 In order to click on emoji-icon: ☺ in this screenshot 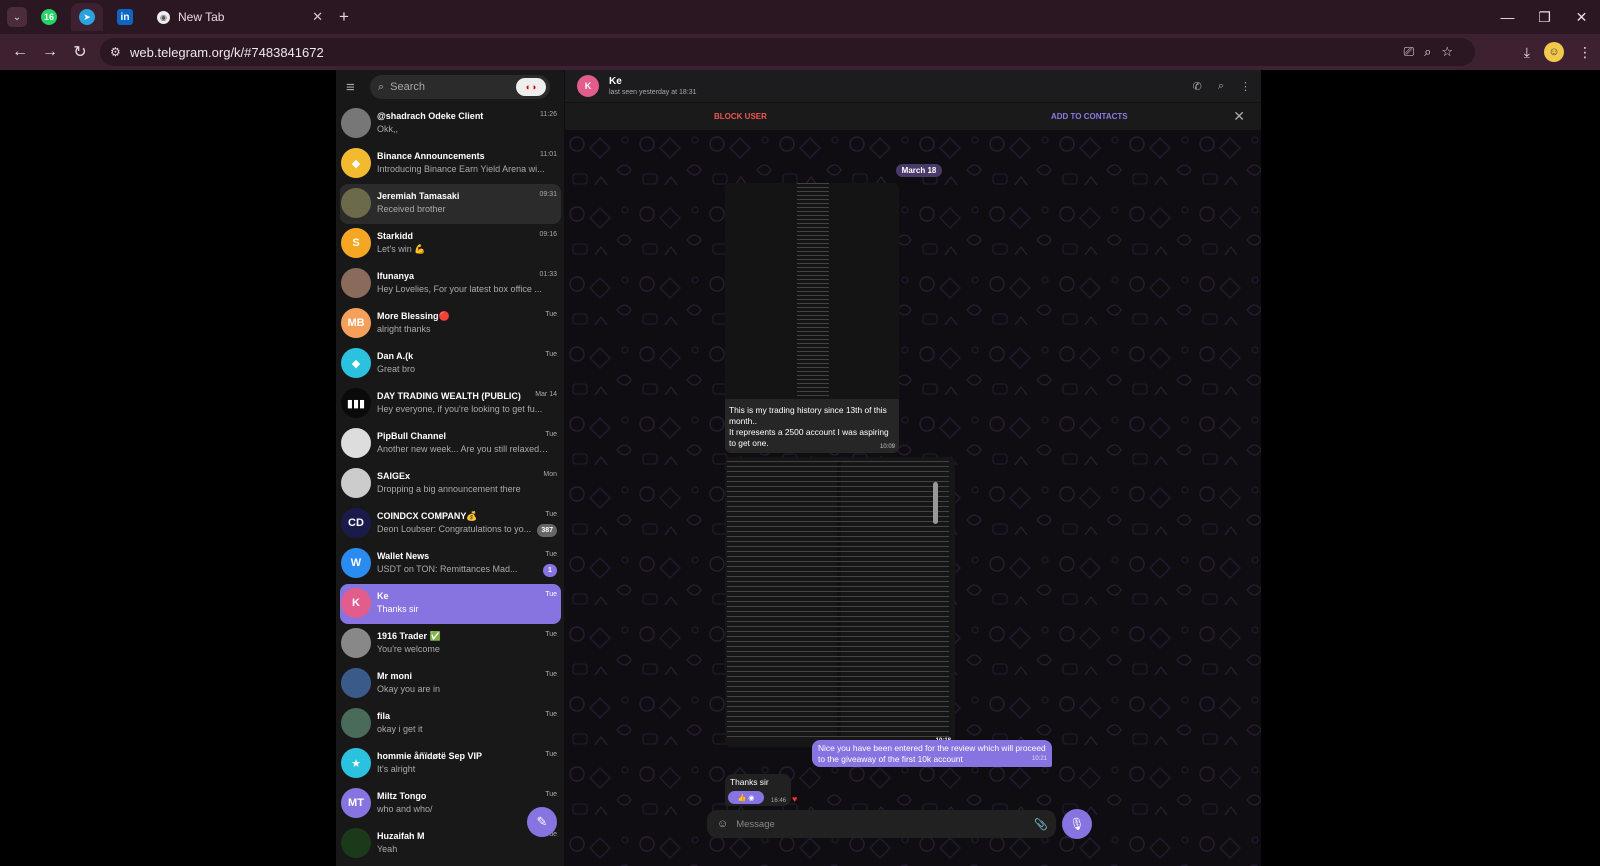, I will do `click(722, 824)`.